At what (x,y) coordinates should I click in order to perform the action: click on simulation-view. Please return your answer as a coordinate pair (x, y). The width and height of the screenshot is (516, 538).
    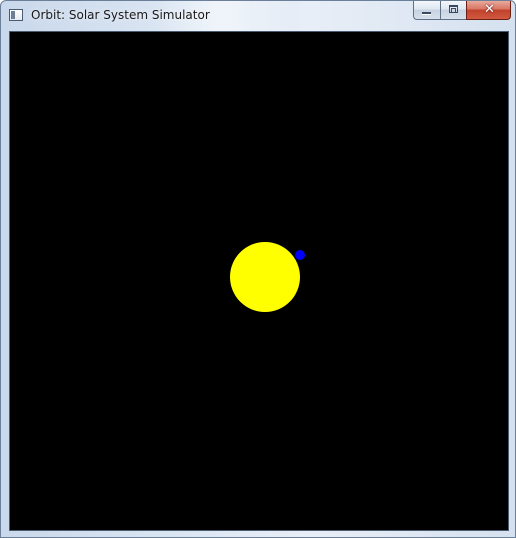
    Looking at the image, I should click on (267, 277).